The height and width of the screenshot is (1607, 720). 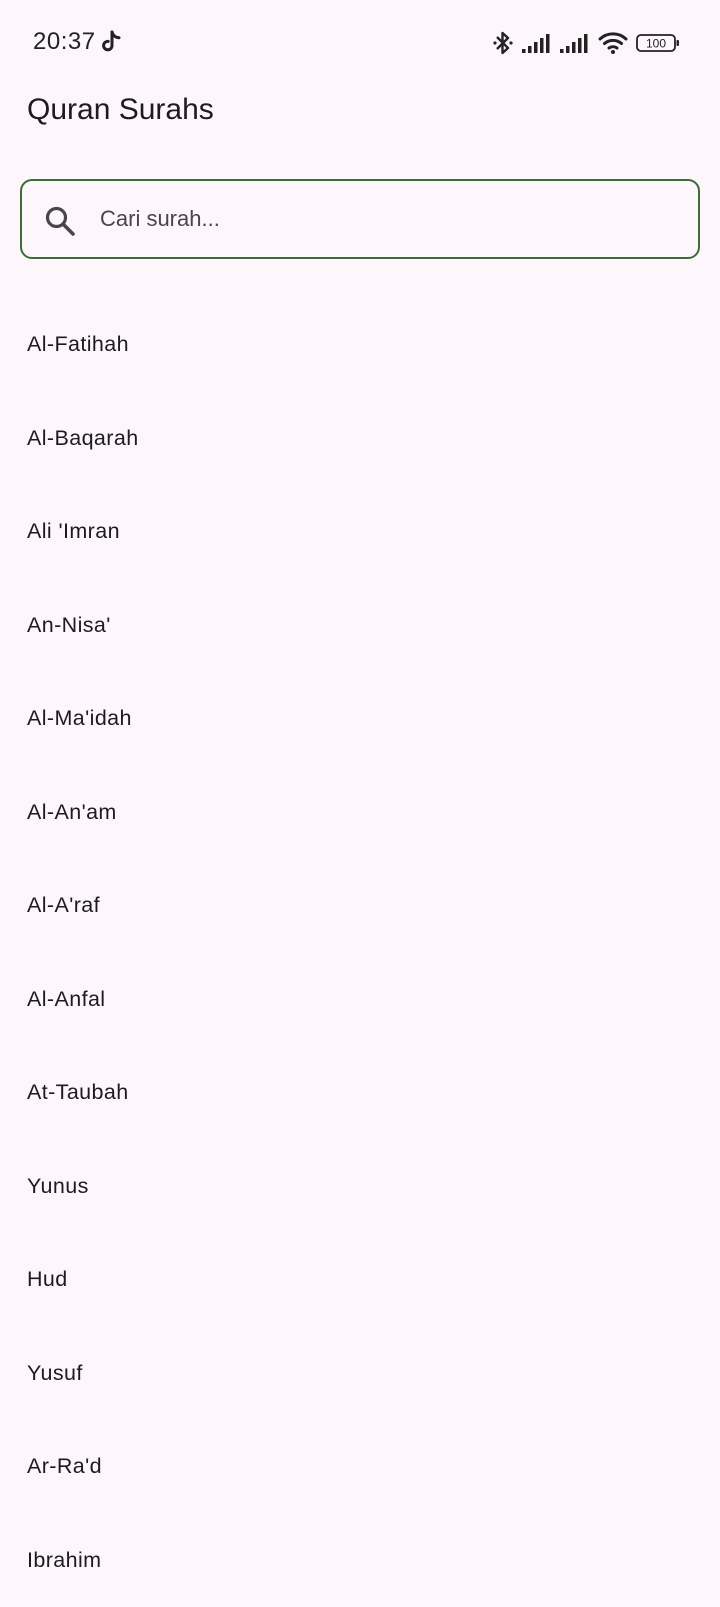 What do you see at coordinates (360, 1187) in the screenshot?
I see `surah-list-item: Yunus` at bounding box center [360, 1187].